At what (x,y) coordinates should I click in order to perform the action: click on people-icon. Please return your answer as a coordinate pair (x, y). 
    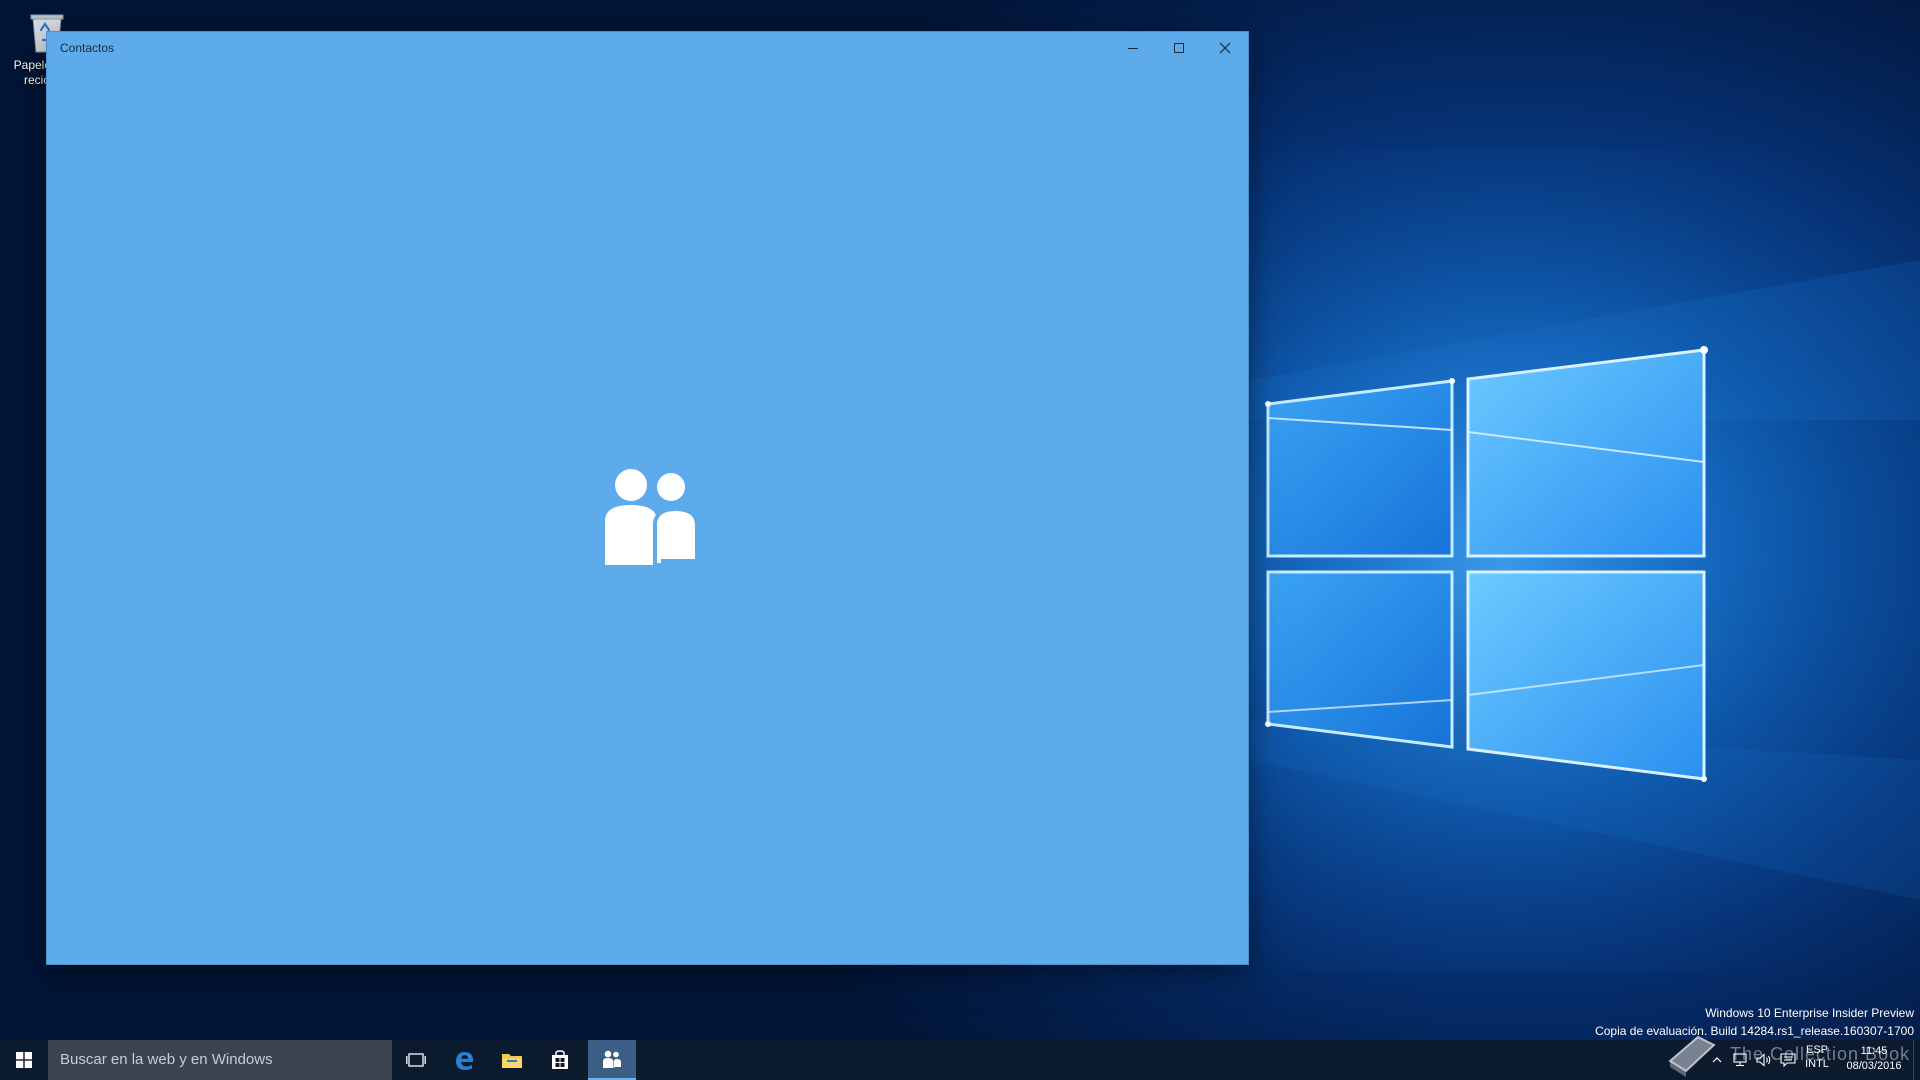
    Looking at the image, I should click on (652, 517).